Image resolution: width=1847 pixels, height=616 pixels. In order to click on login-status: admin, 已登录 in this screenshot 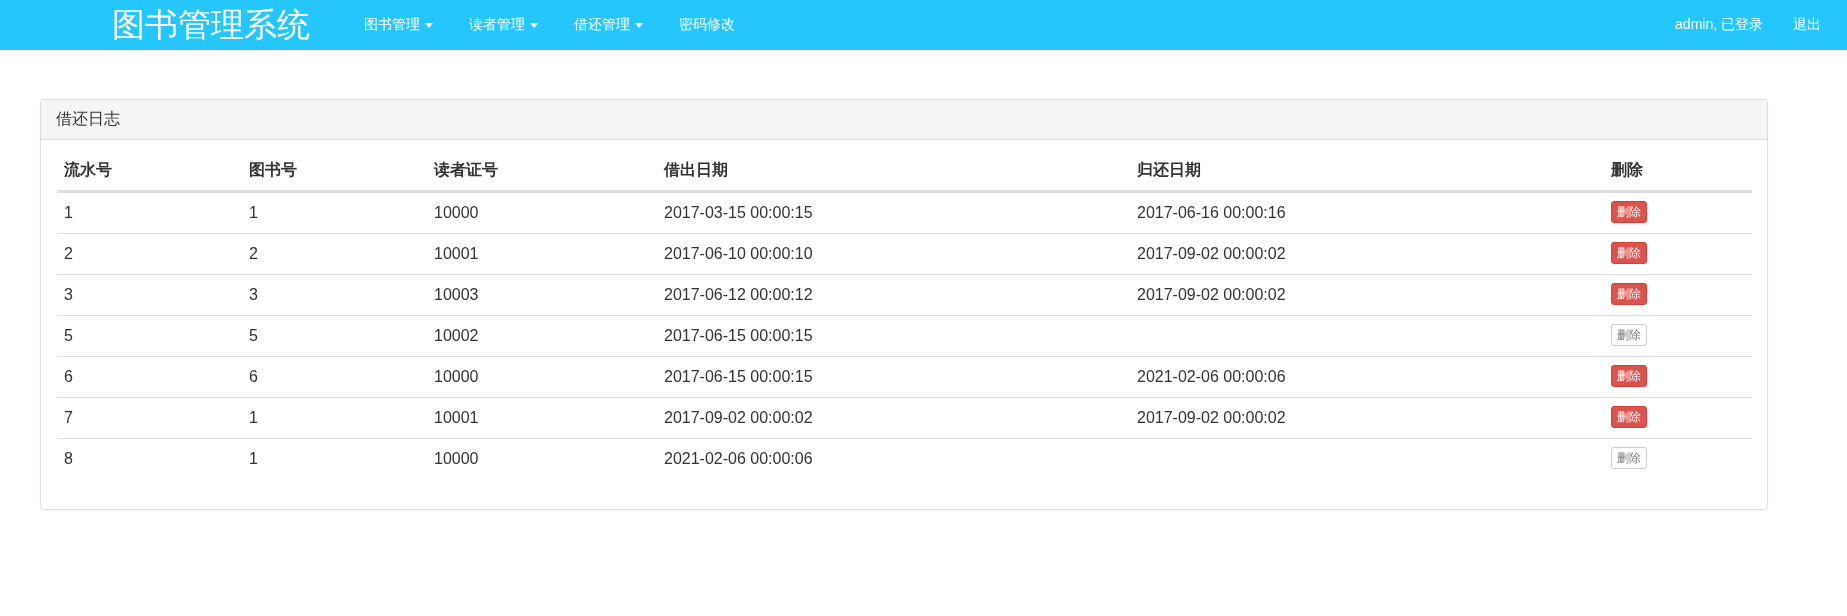, I will do `click(1719, 25)`.